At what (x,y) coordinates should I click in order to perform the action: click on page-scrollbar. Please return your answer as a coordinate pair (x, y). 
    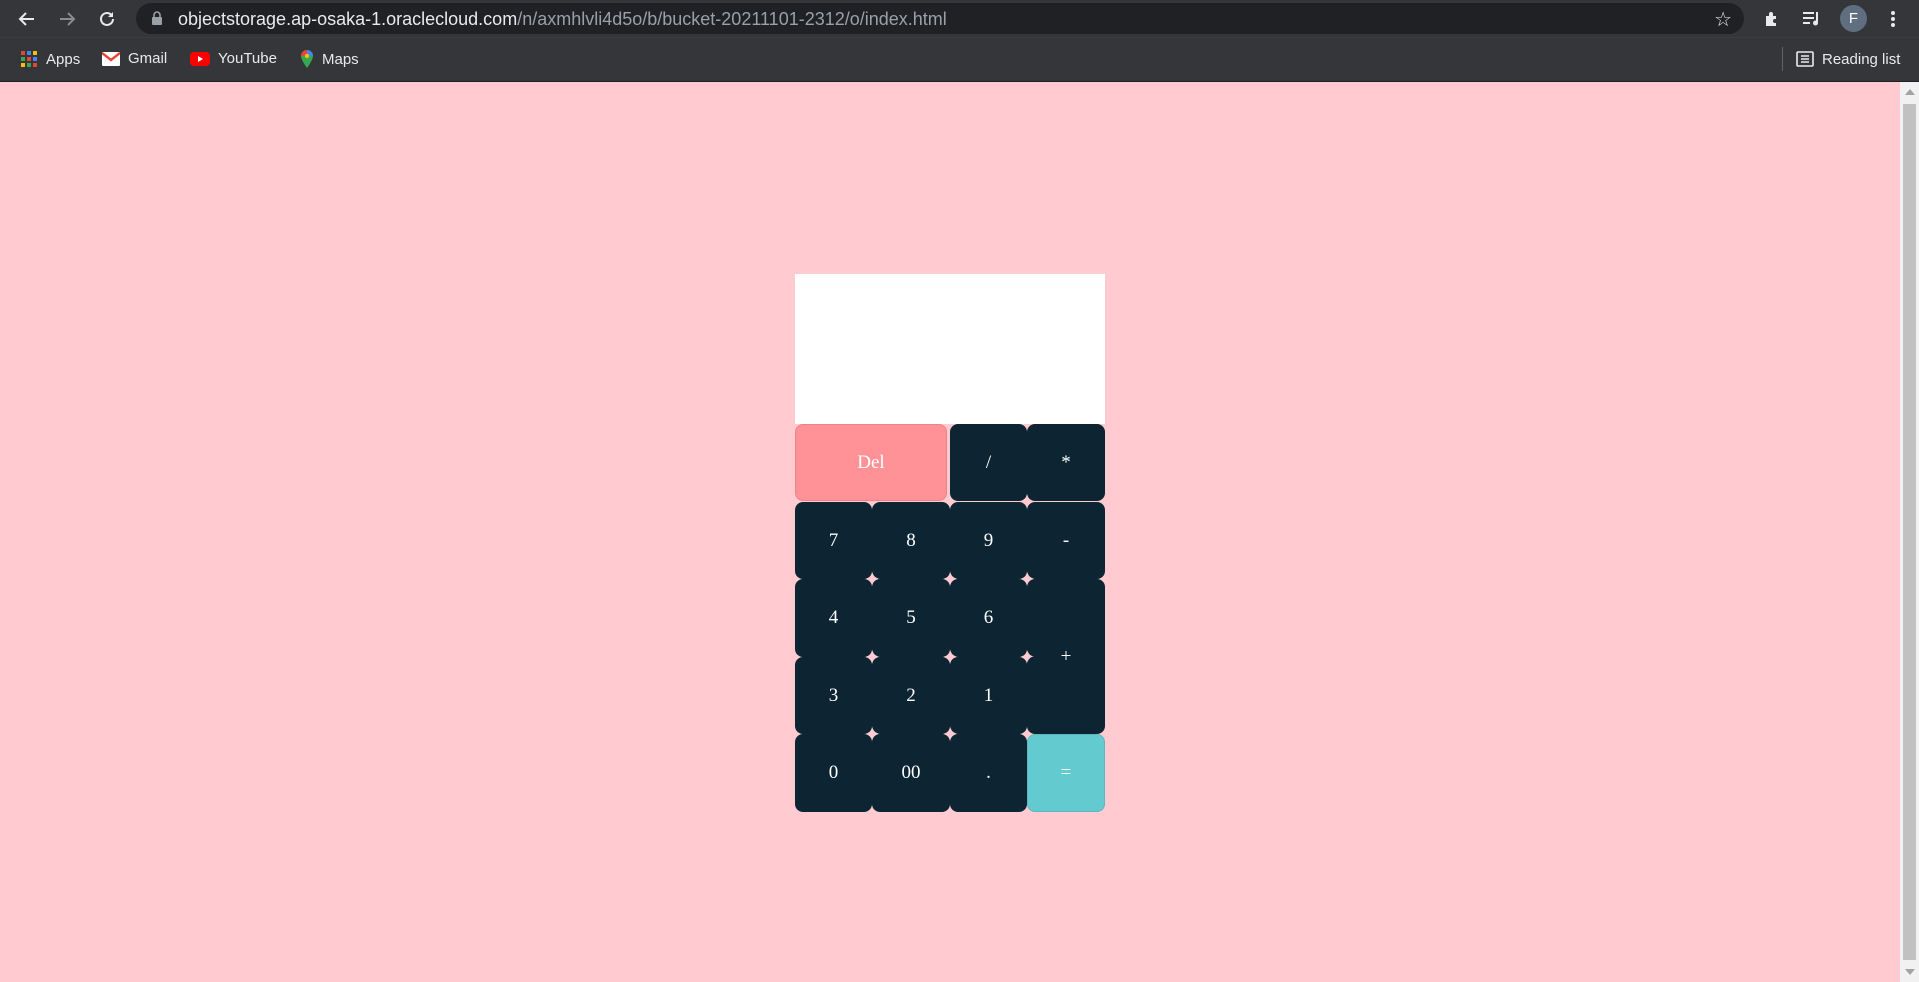
    Looking at the image, I should click on (1909, 532).